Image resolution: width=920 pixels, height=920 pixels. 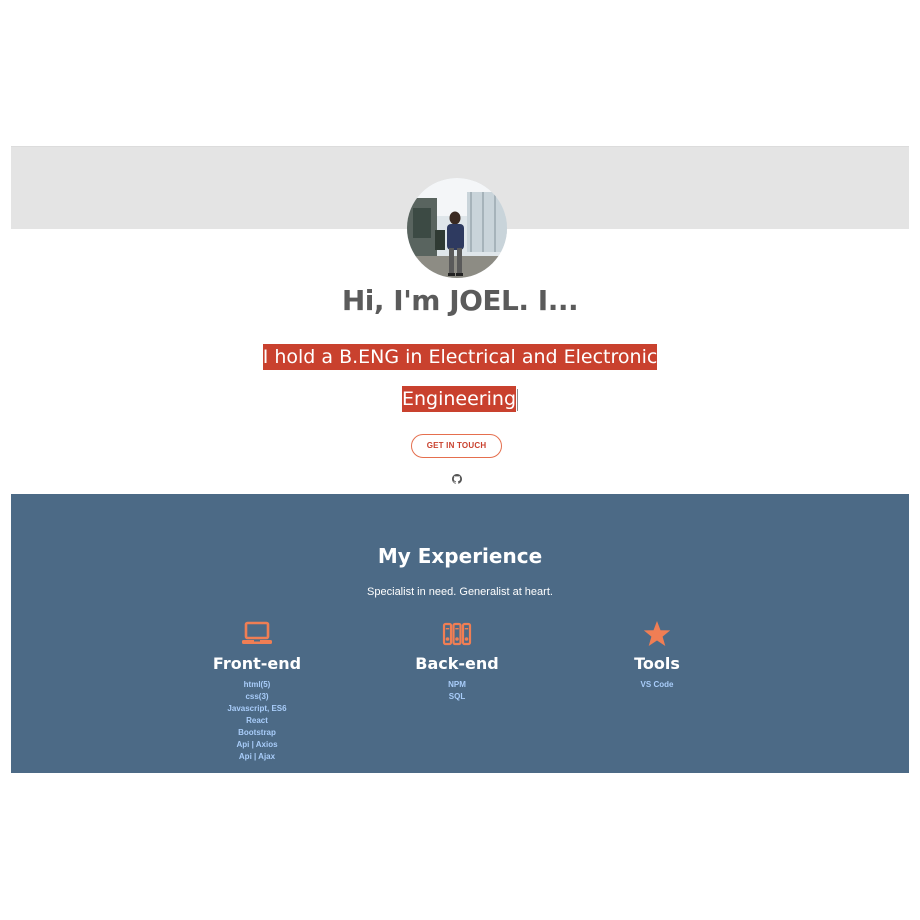 I want to click on list-item: Api | Axios, so click(x=257, y=745).